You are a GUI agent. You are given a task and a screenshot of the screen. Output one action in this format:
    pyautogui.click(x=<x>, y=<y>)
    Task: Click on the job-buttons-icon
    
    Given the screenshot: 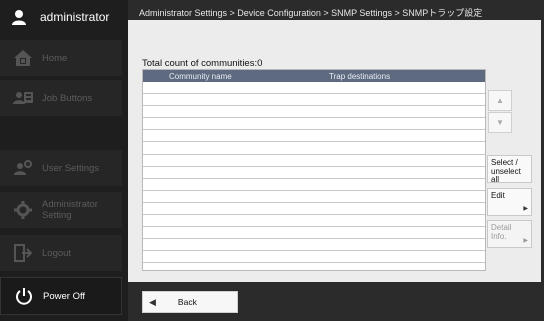 What is the action you would take?
    pyautogui.click(x=23, y=98)
    